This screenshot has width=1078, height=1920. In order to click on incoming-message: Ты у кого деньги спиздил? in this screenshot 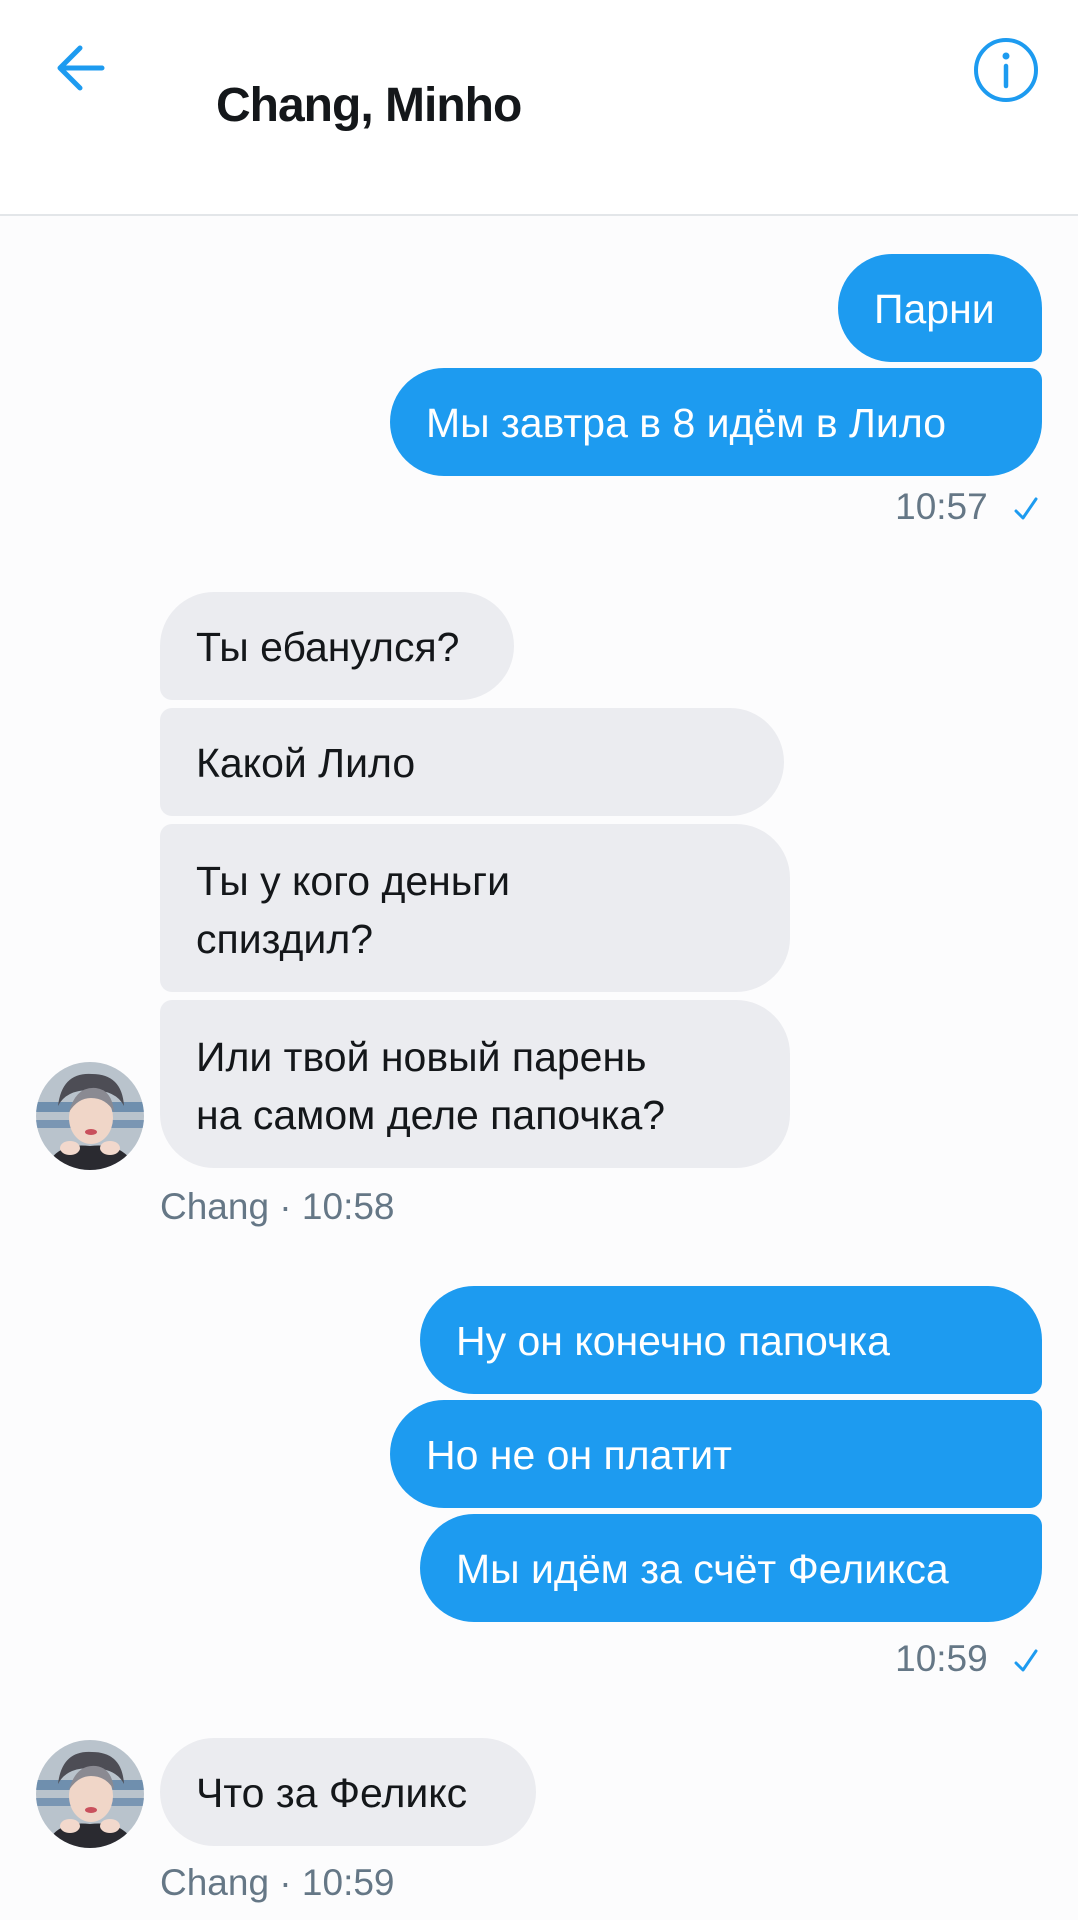, I will do `click(475, 908)`.